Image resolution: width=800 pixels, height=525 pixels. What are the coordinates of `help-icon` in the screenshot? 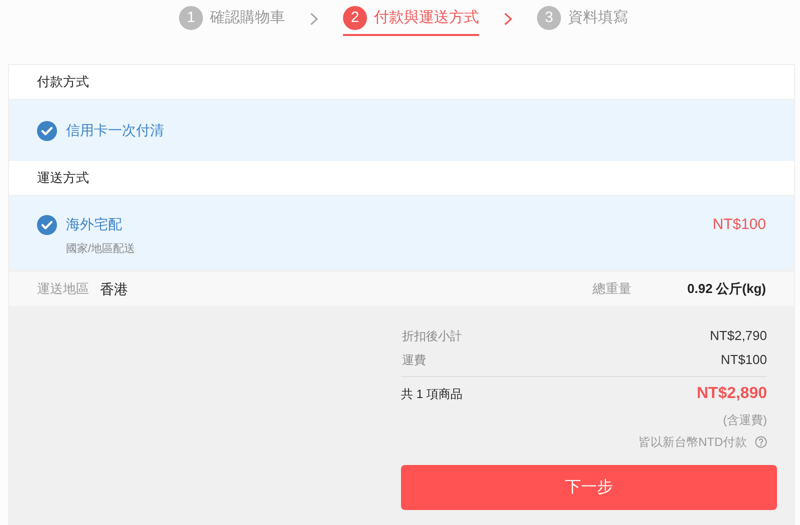 It's located at (761, 442).